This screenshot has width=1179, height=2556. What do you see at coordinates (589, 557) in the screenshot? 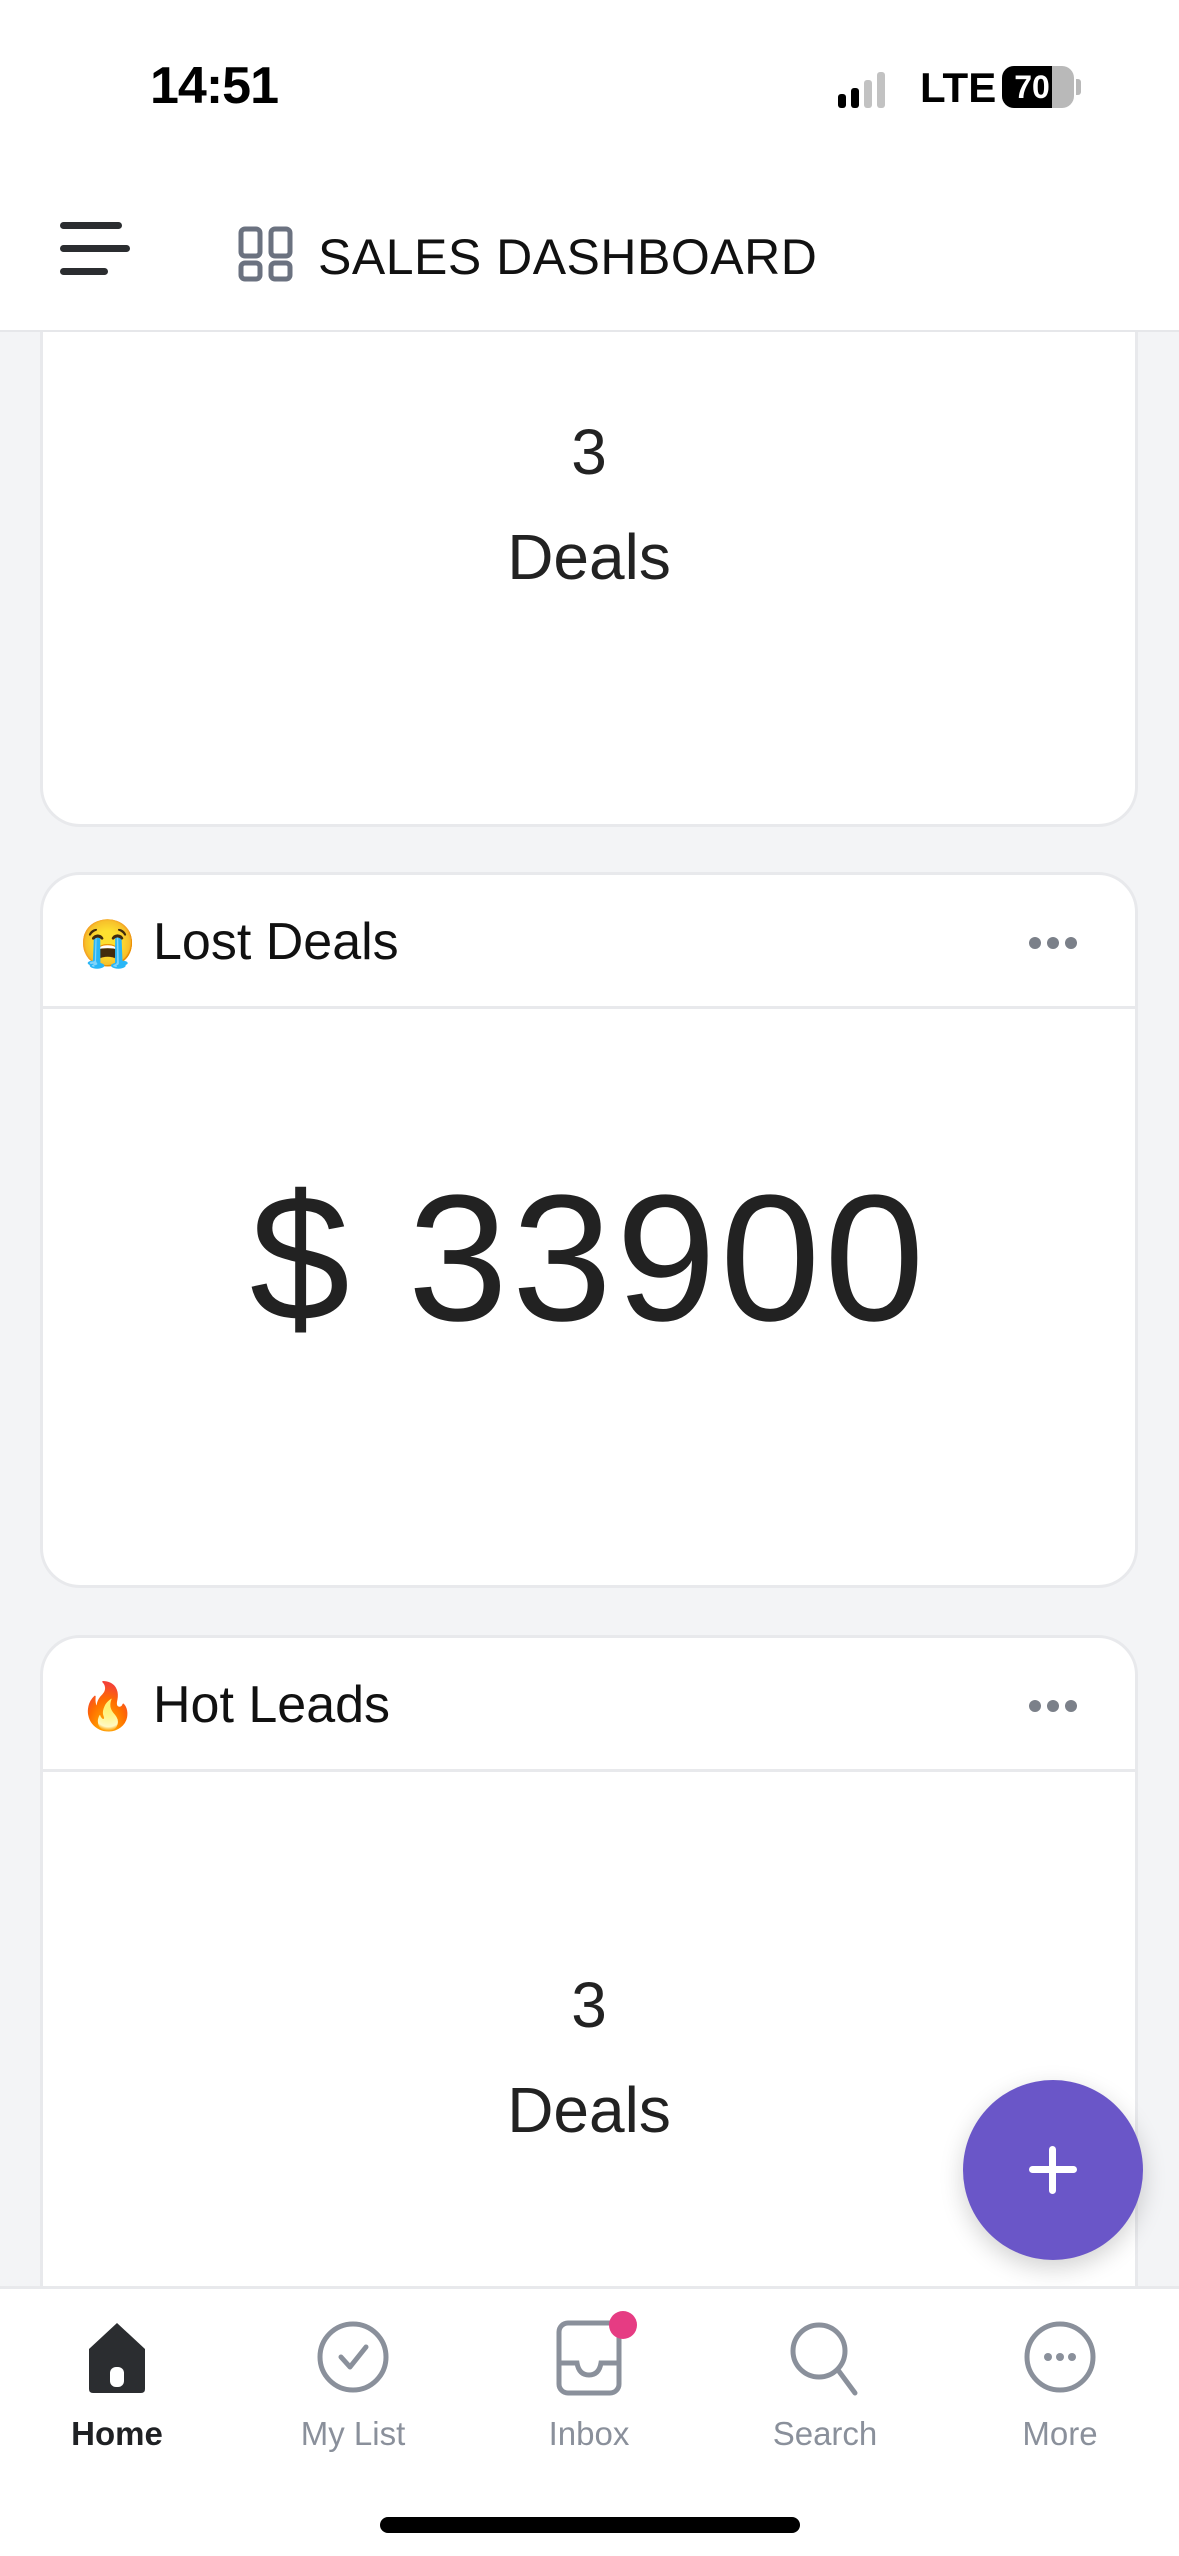
I see `deals-count-label: Deals` at bounding box center [589, 557].